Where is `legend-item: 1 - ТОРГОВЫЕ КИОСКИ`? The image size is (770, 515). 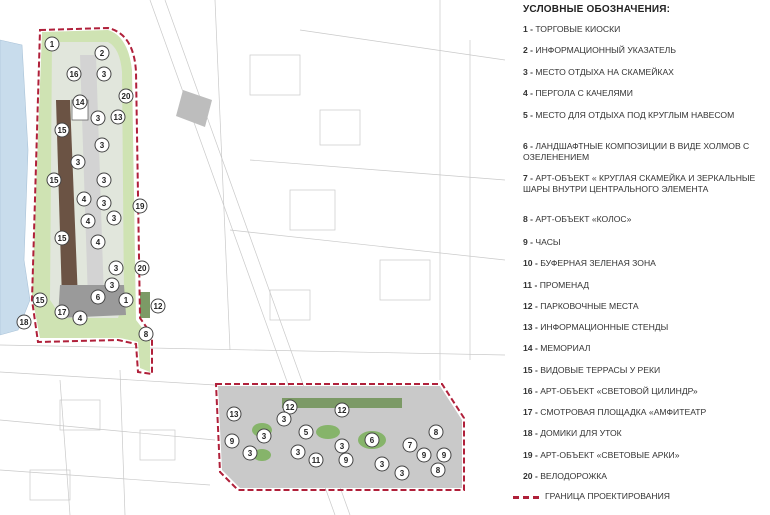 legend-item: 1 - ТОРГОВЫЕ КИОСКИ is located at coordinates (645, 29).